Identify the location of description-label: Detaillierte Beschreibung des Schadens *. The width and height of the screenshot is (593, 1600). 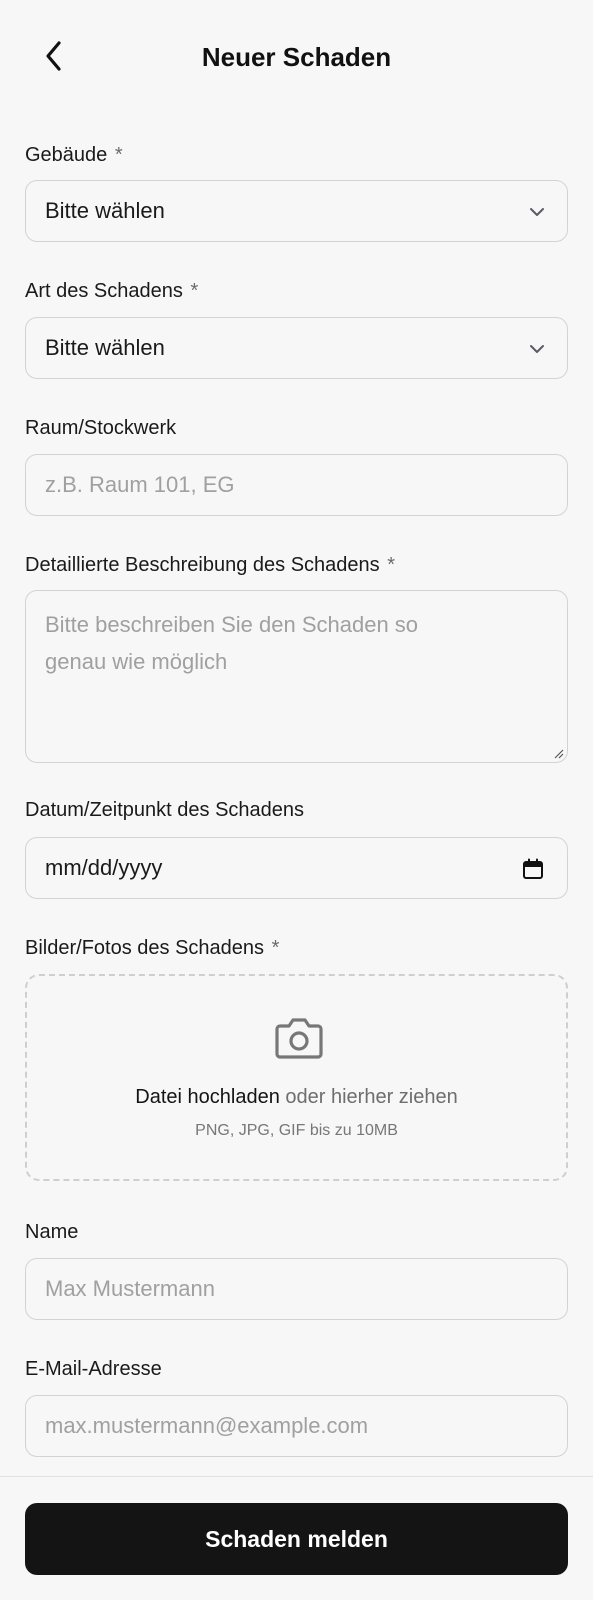
(210, 565).